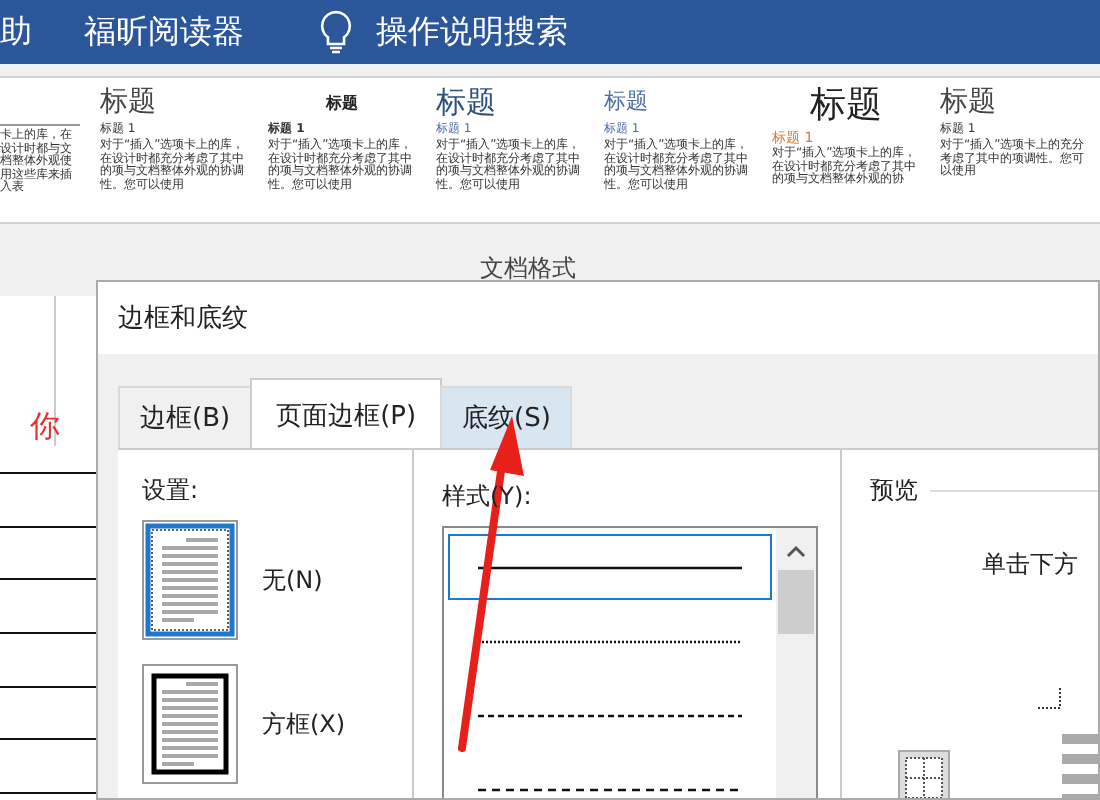 Image resolution: width=1100 pixels, height=800 pixels. Describe the element at coordinates (924, 774) in the screenshot. I see `border-grid-icon` at that location.